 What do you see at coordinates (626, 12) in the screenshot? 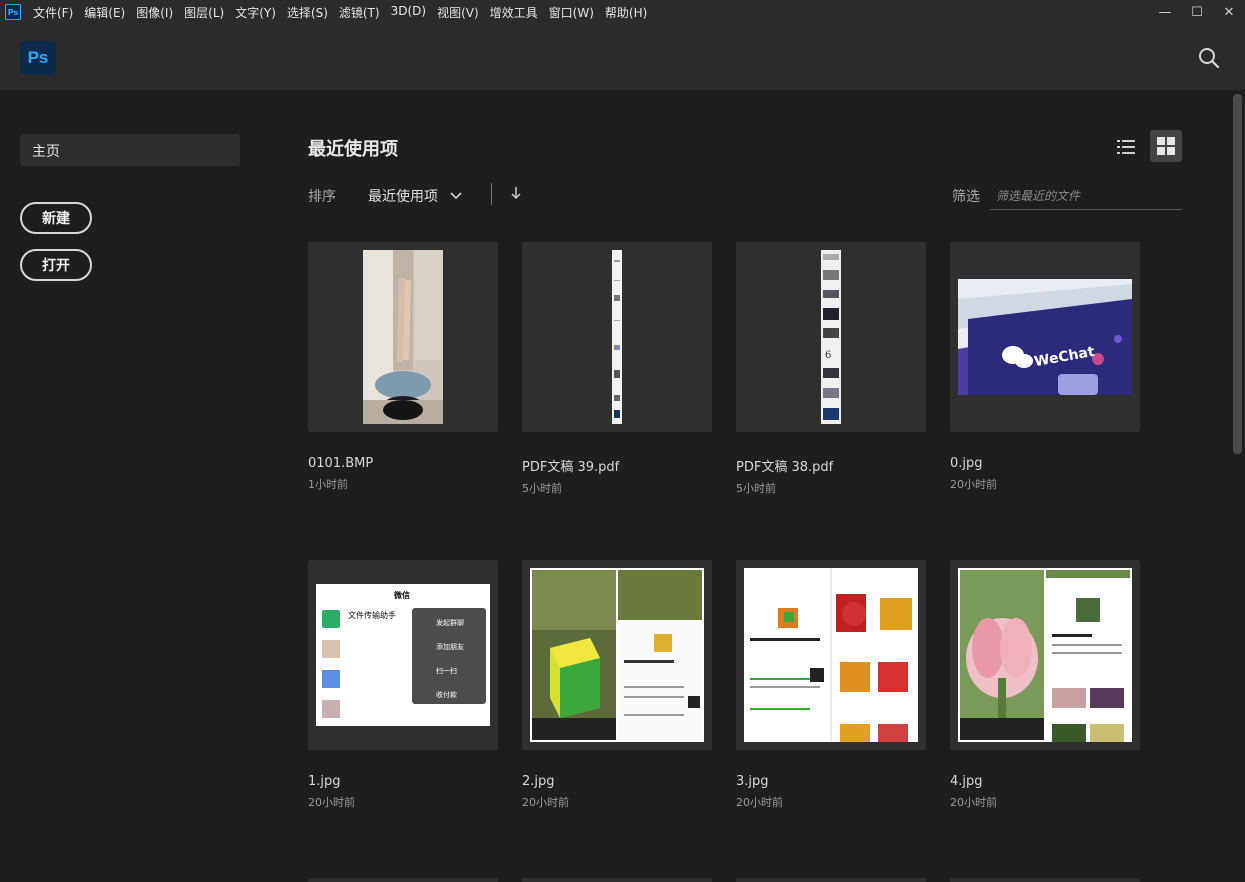
I see `menu-help: 帮助(H)` at bounding box center [626, 12].